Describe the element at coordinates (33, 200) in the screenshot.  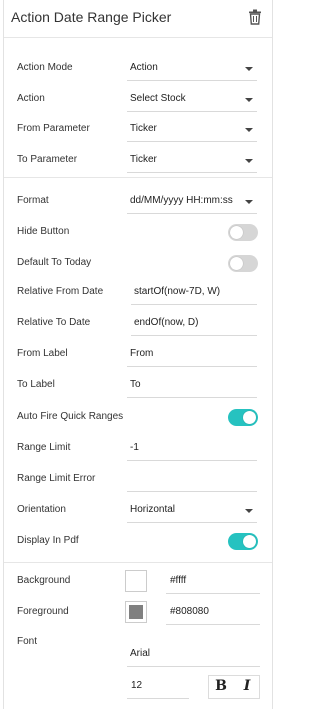
I see `format-label: Format` at that location.